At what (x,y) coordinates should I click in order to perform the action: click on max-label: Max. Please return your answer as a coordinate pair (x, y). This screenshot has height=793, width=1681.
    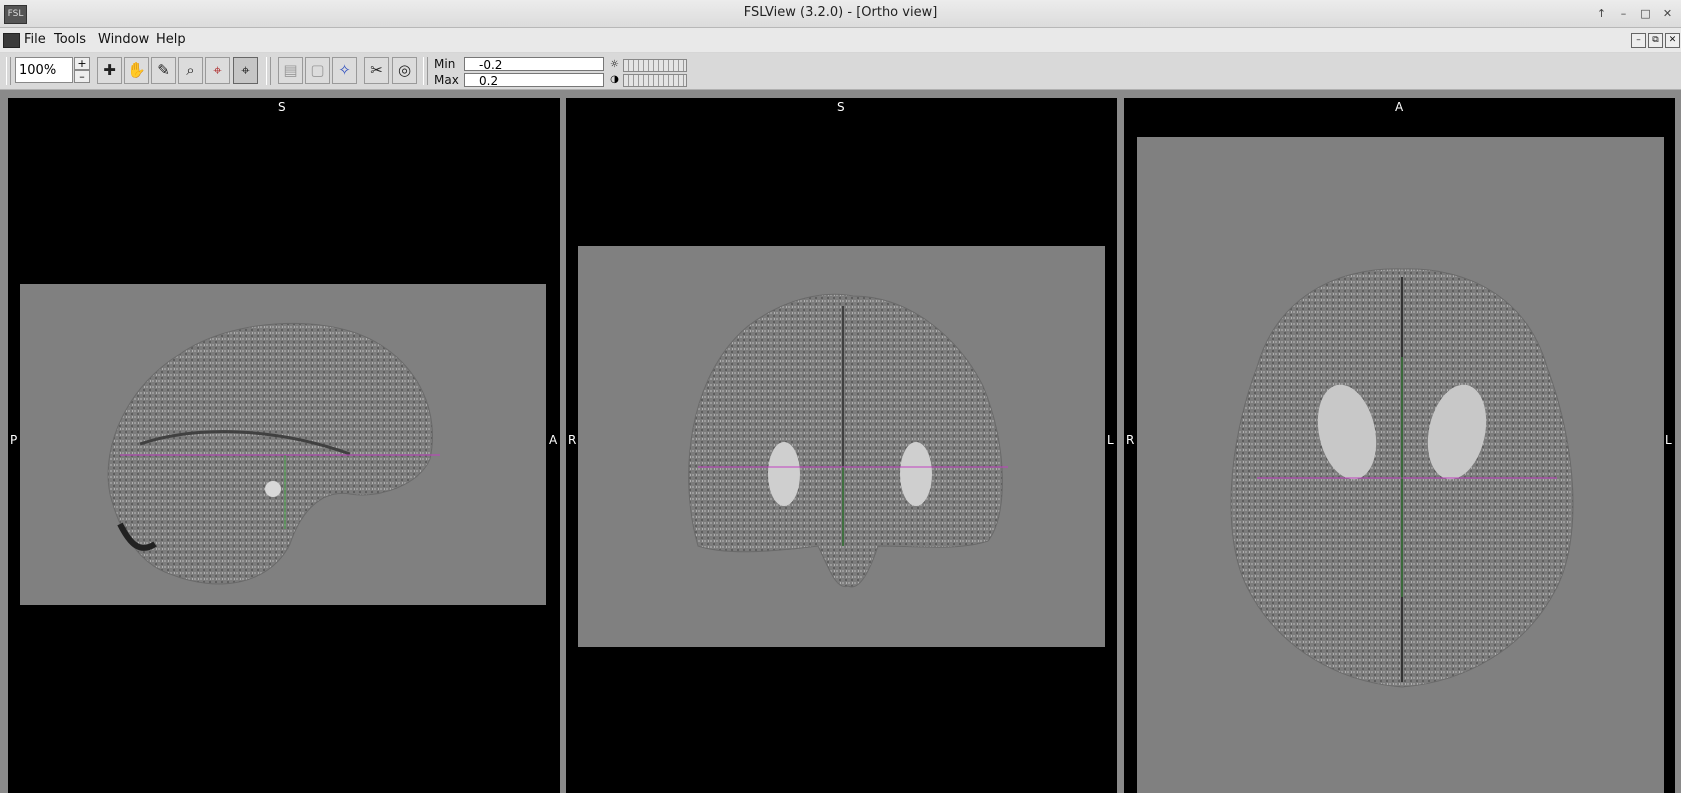
    Looking at the image, I should click on (446, 80).